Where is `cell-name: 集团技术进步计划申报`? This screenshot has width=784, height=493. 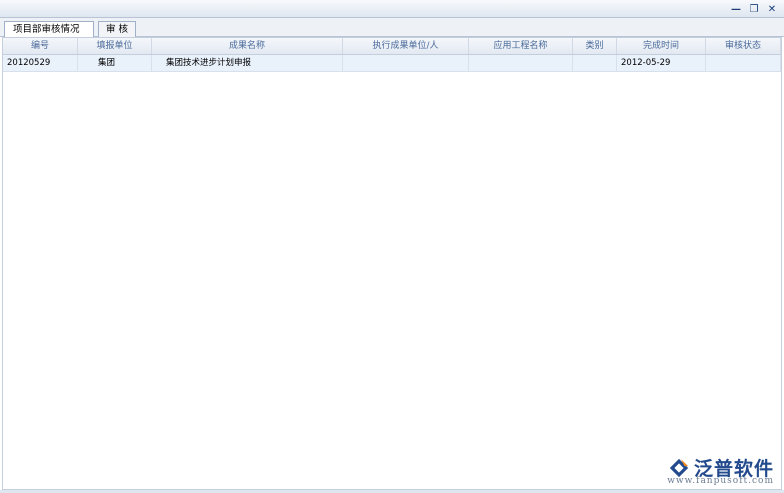 cell-name: 集团技术进步计划申报 is located at coordinates (247, 63).